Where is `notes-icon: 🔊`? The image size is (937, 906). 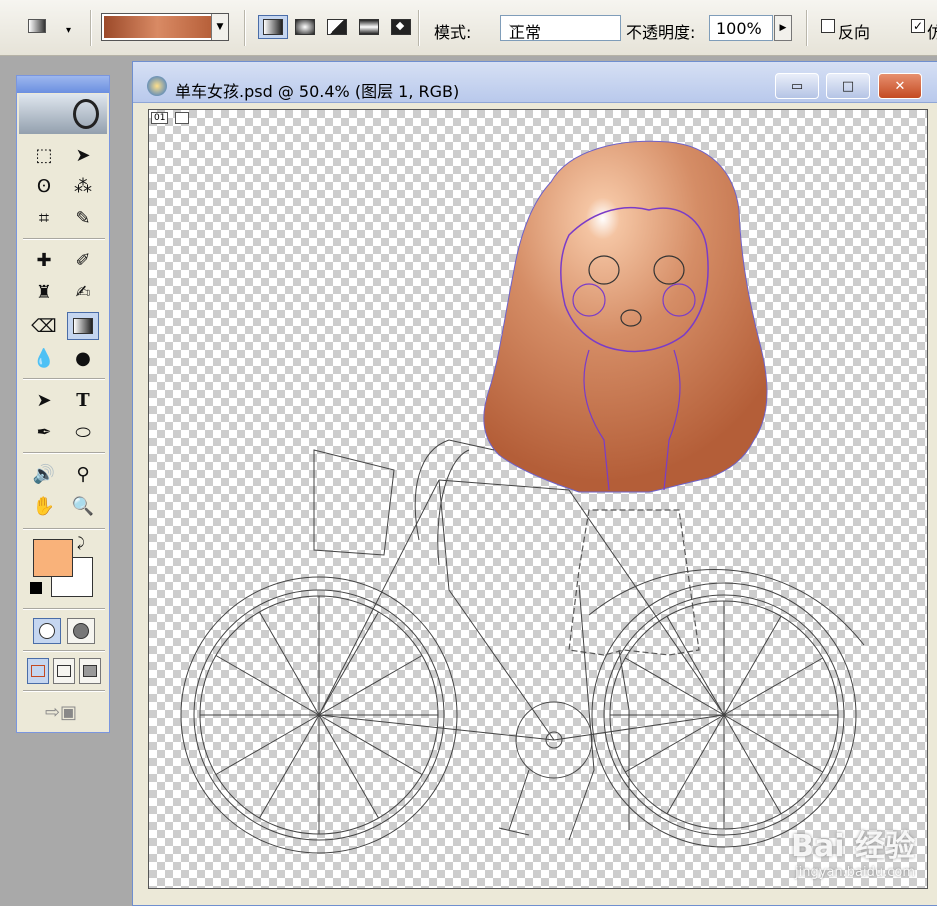
notes-icon: 🔊 is located at coordinates (44, 474).